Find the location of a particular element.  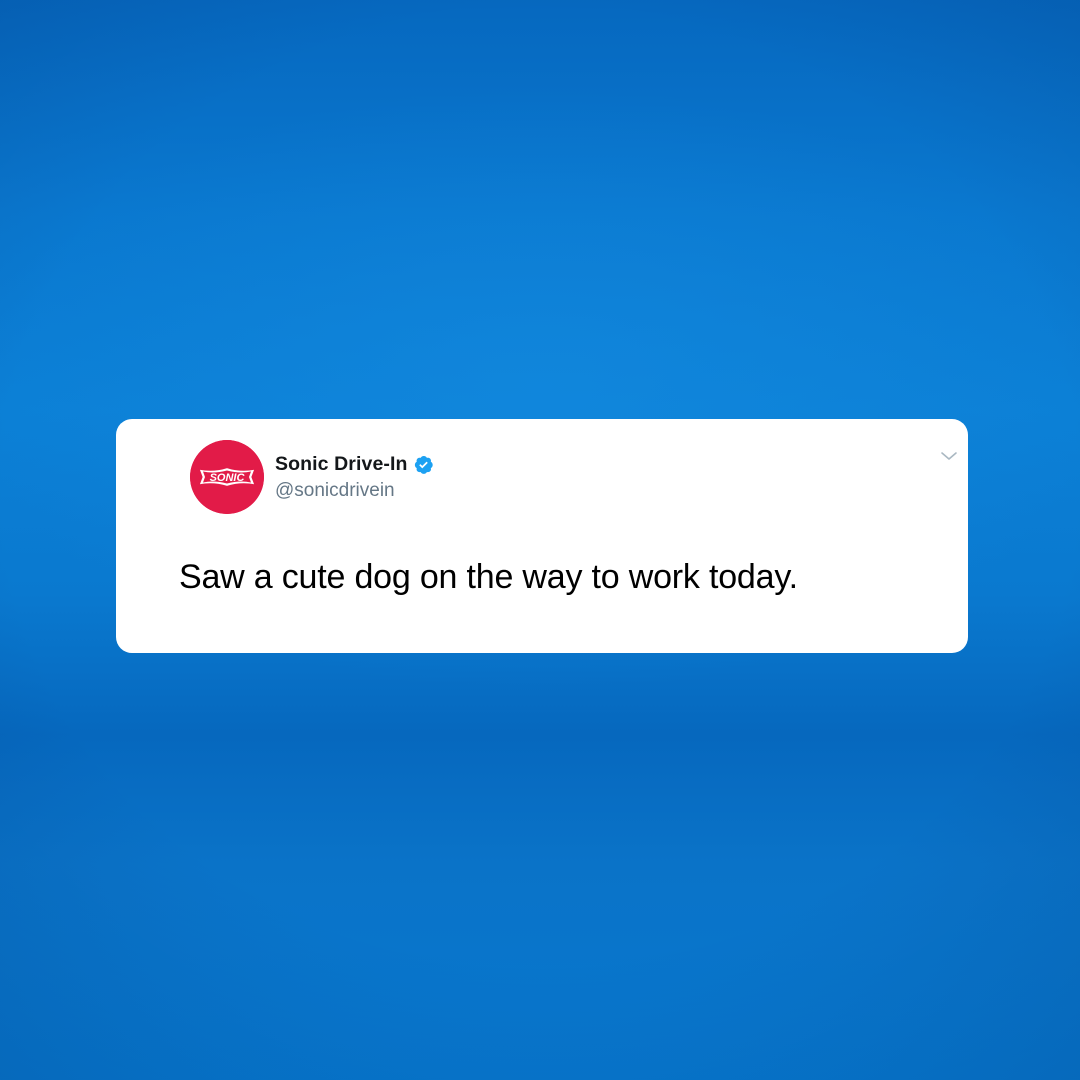

user-handle: @sonicdrivein is located at coordinates (335, 491).